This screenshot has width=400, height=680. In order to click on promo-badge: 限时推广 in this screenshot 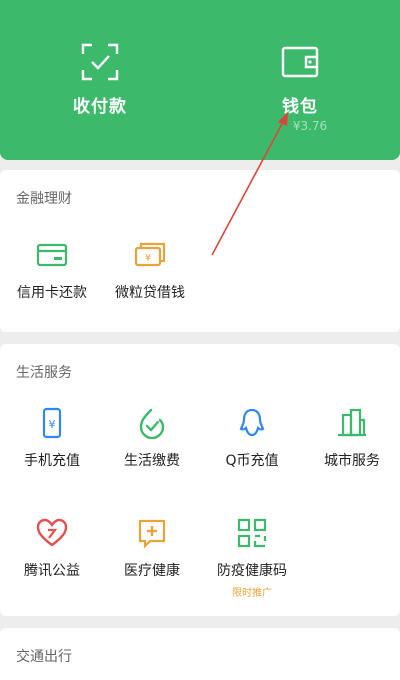, I will do `click(252, 593)`.